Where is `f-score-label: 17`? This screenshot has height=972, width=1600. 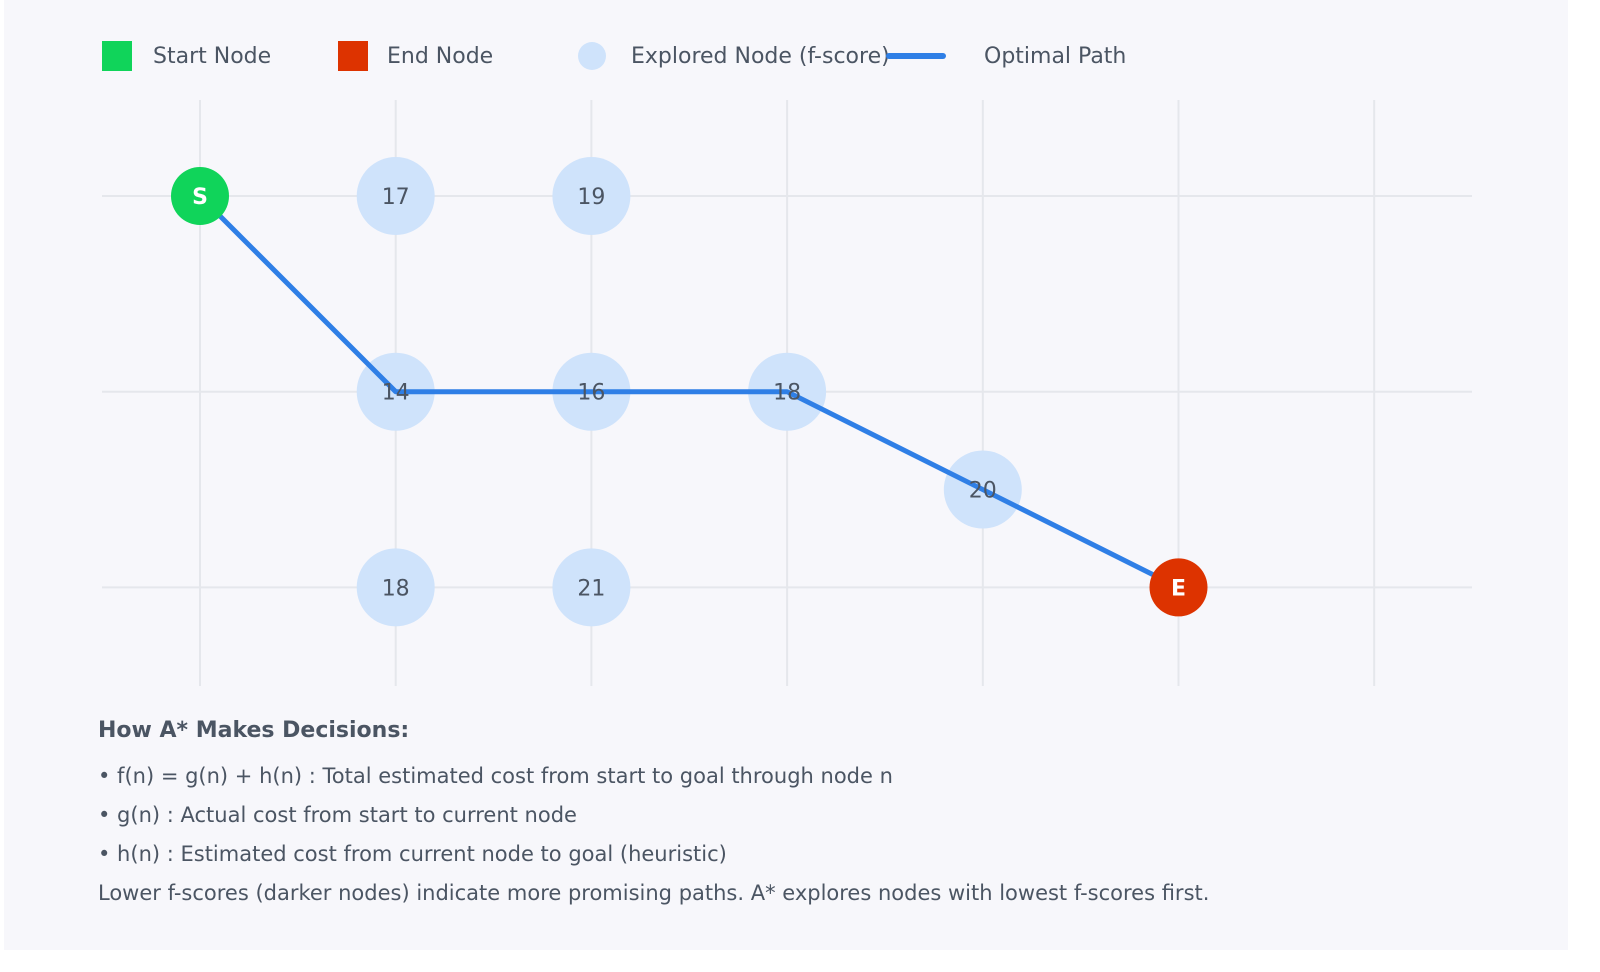 f-score-label: 17 is located at coordinates (396, 197).